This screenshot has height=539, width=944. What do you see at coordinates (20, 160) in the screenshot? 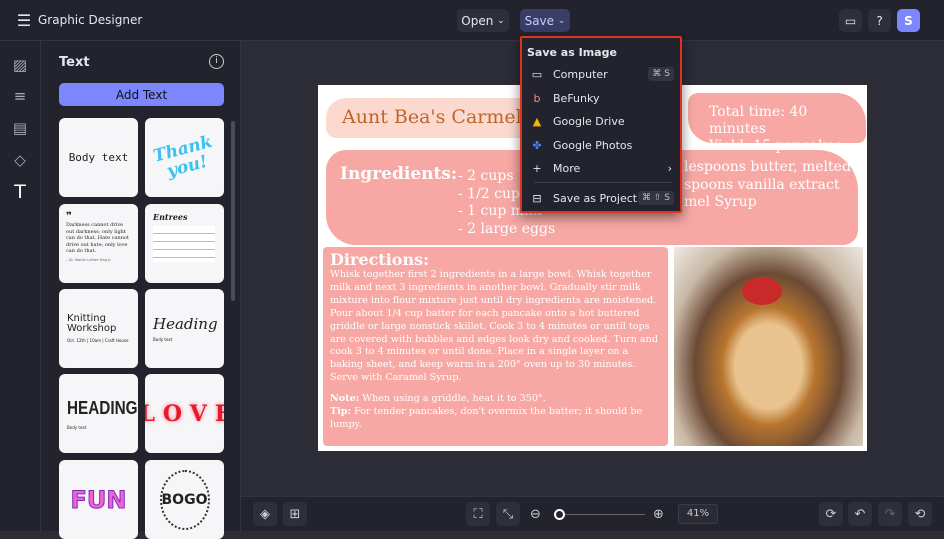
I see `shapes-icon: ◇` at bounding box center [20, 160].